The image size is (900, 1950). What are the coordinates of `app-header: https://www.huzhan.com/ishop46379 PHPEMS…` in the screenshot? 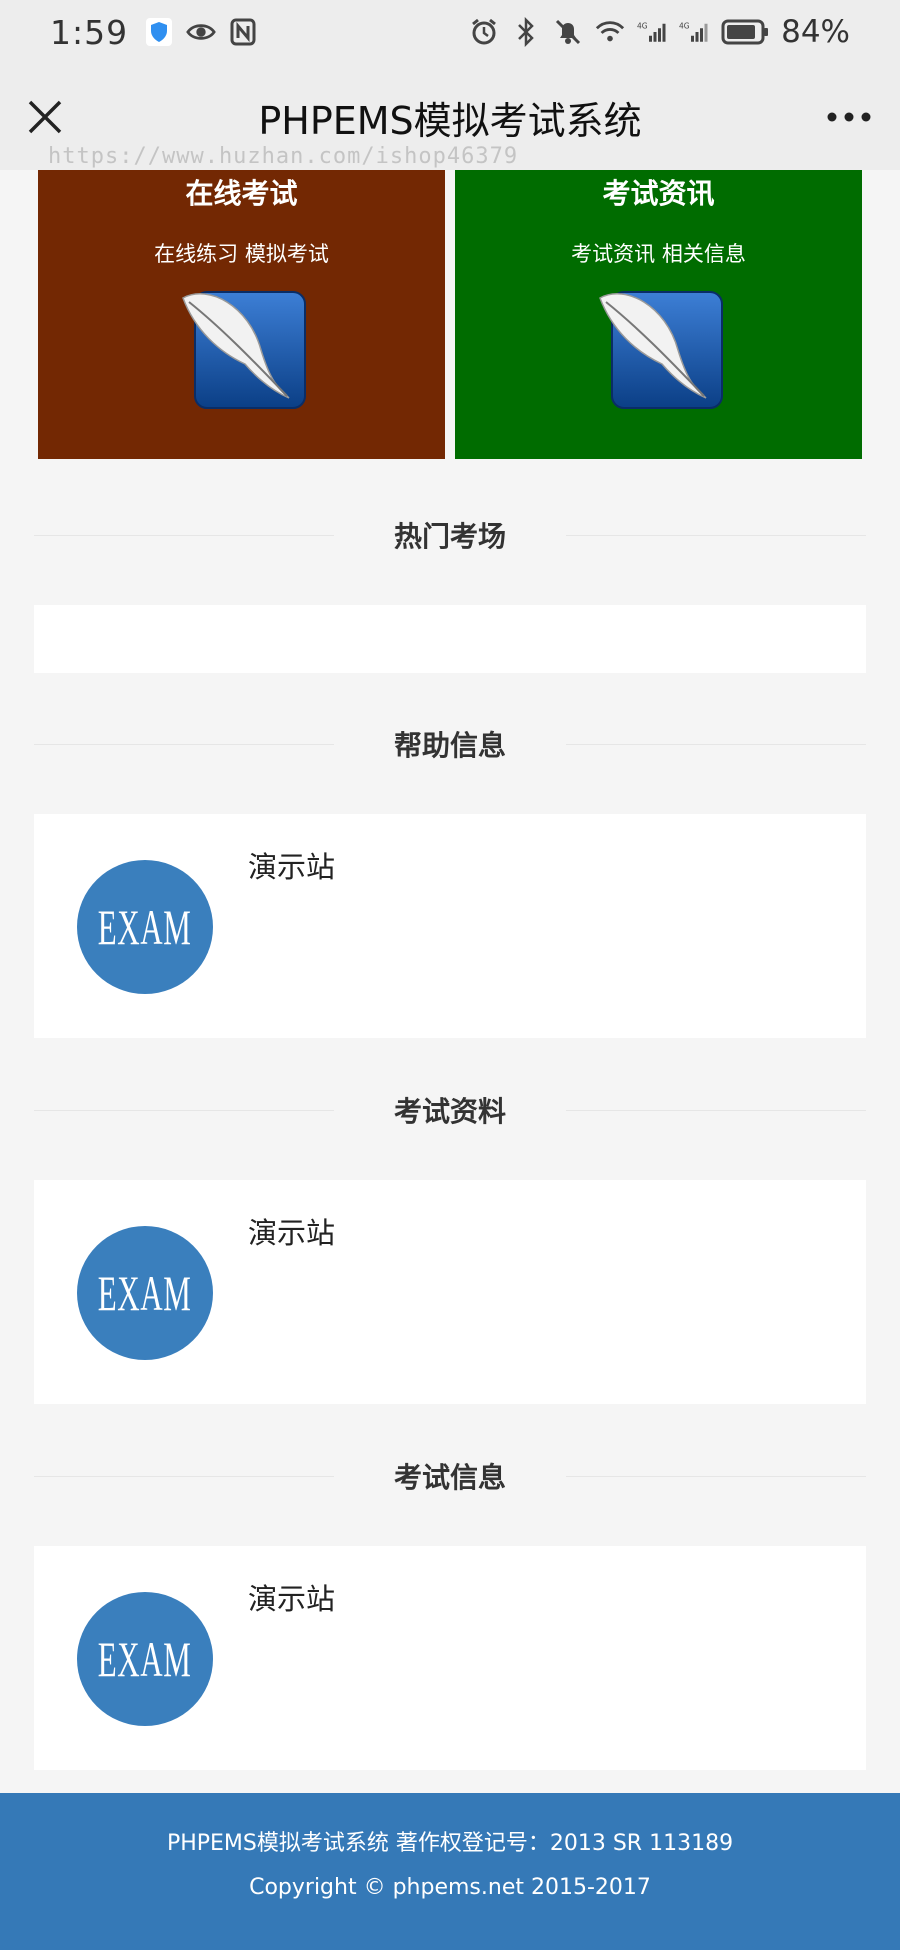 It's located at (450, 117).